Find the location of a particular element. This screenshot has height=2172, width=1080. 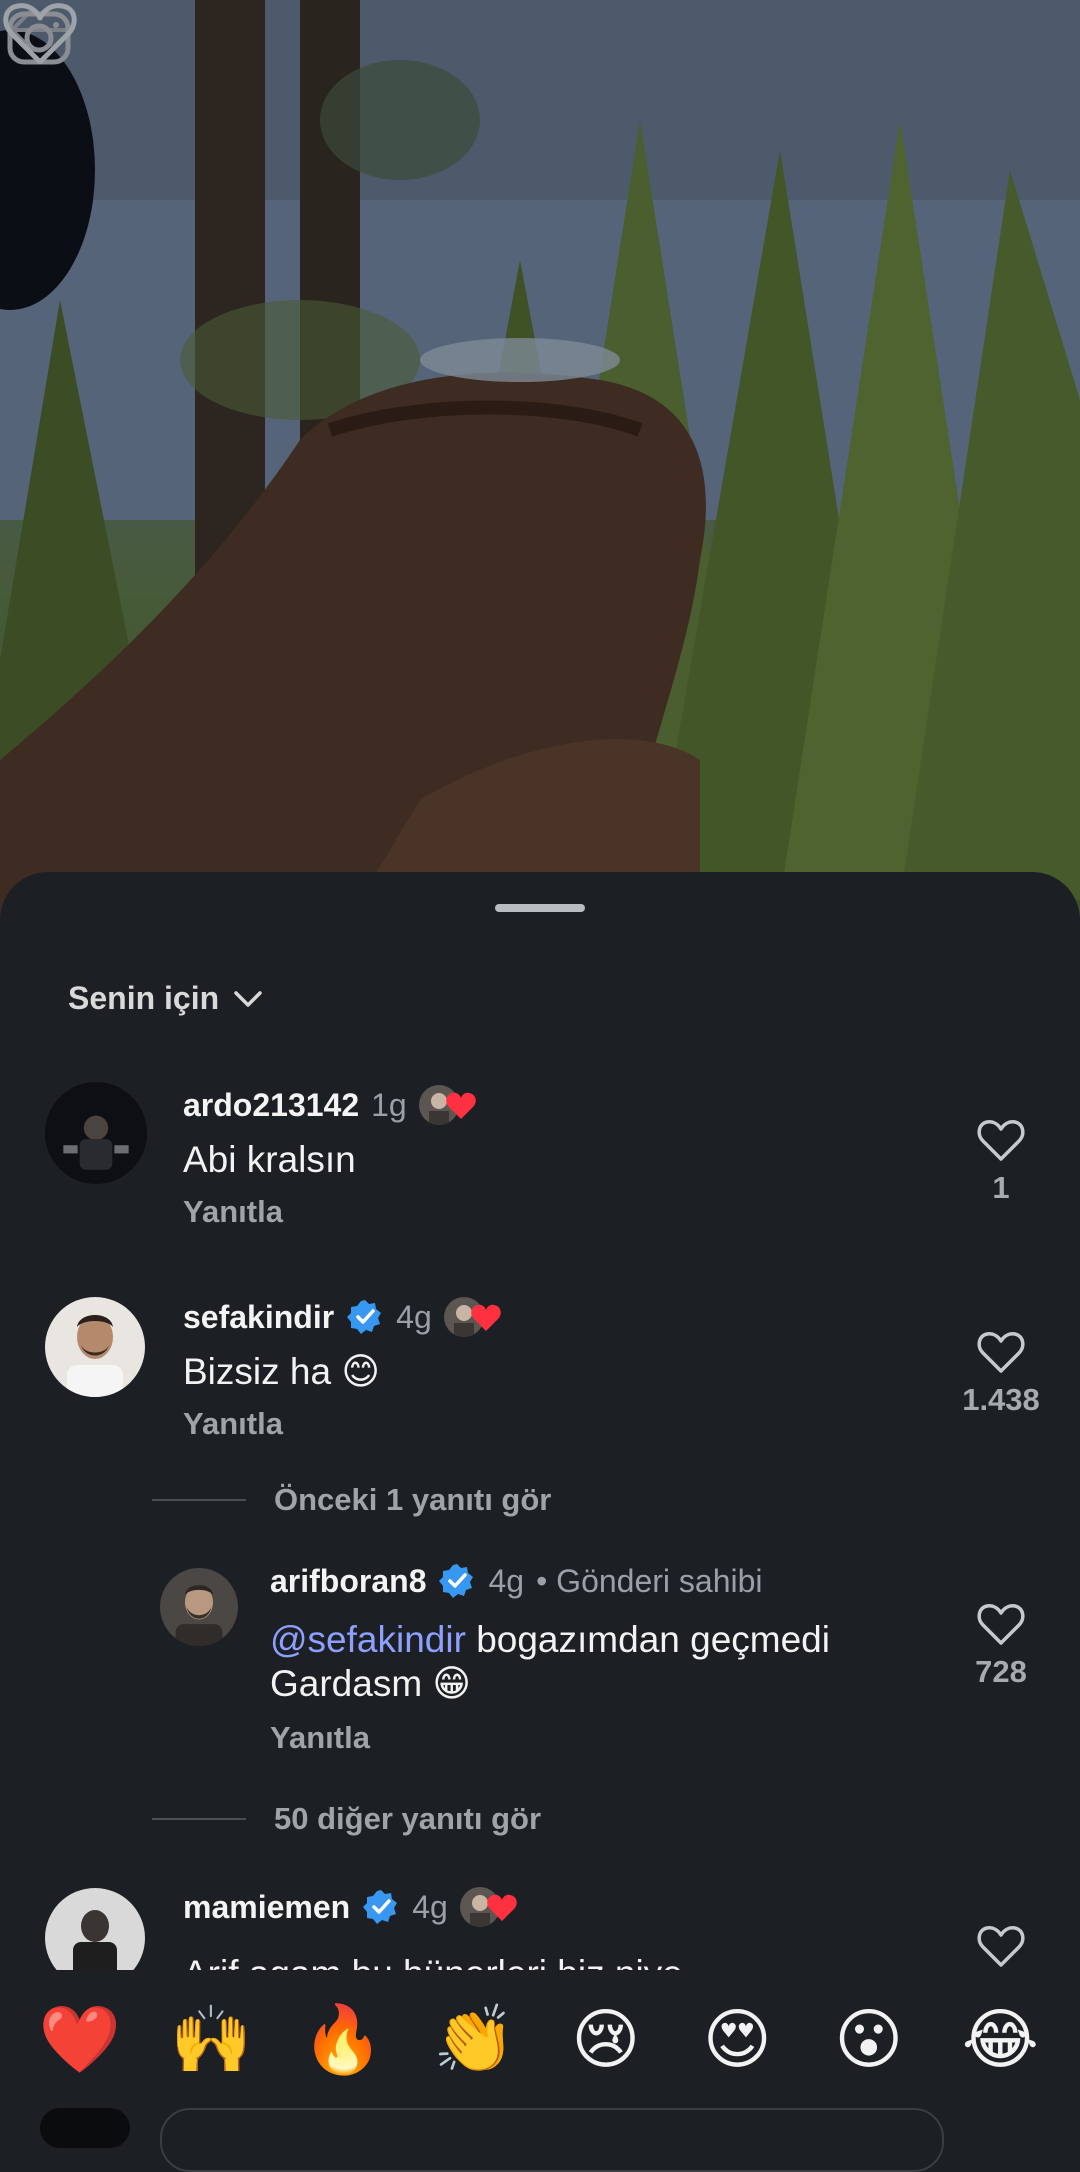

emoji-laughing-face: 😂 is located at coordinates (1000, 2040).